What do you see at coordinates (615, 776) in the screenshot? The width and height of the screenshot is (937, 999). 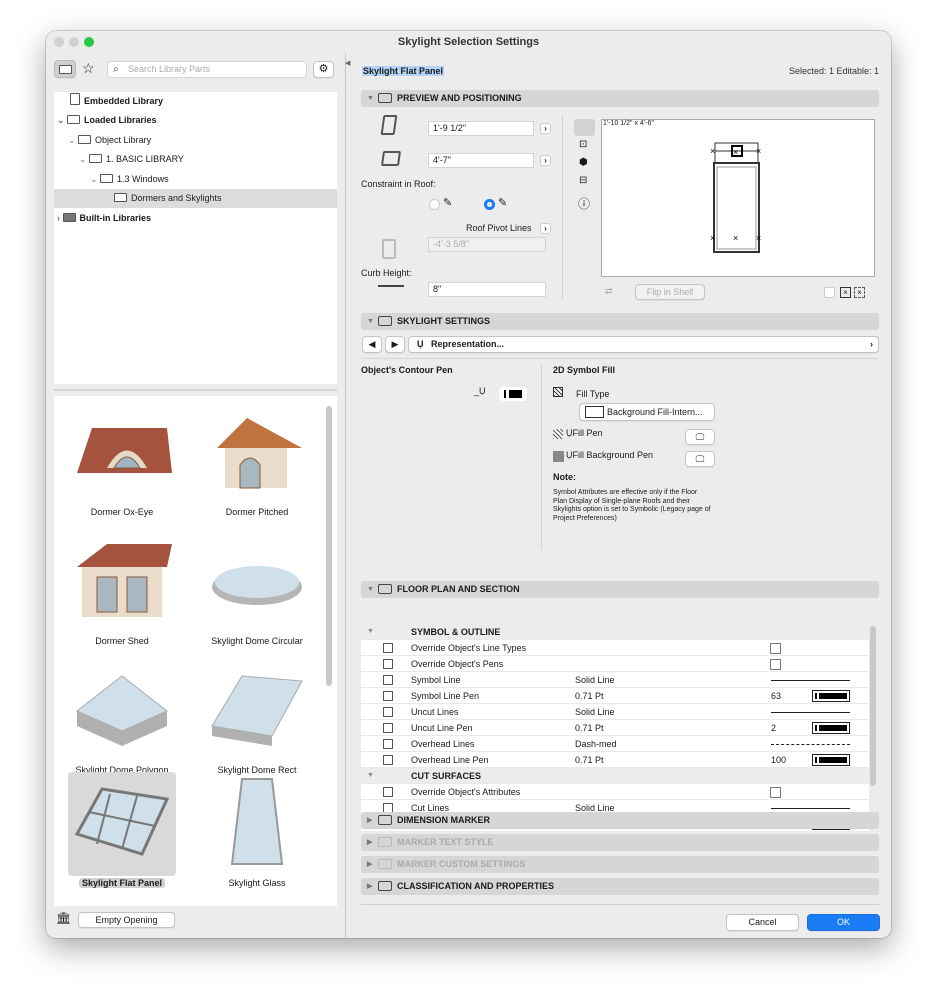 I see `table-group-row: ▼ CUT SURFACES` at bounding box center [615, 776].